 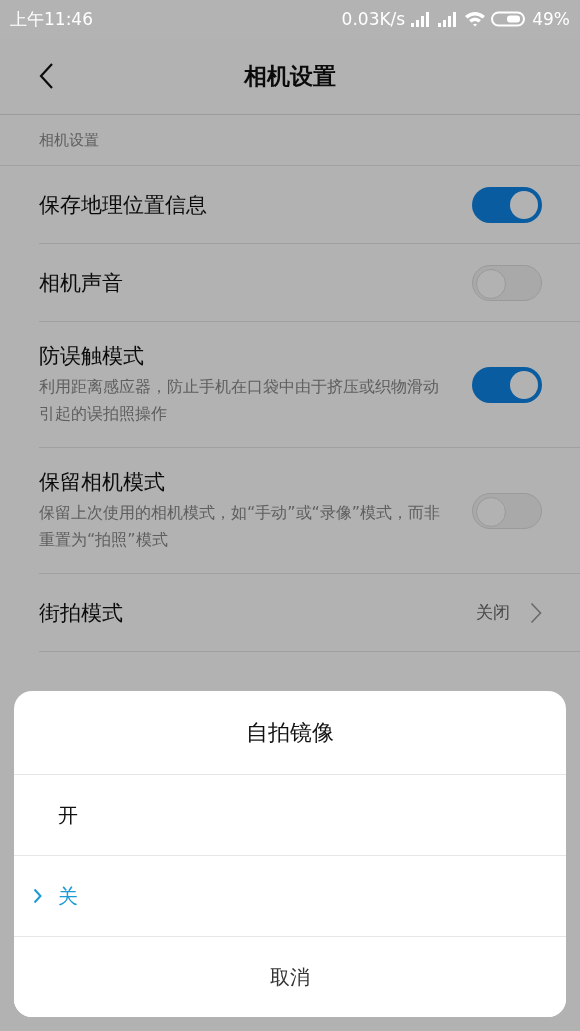 What do you see at coordinates (92, 356) in the screenshot?
I see `setting-title: 防误触模式` at bounding box center [92, 356].